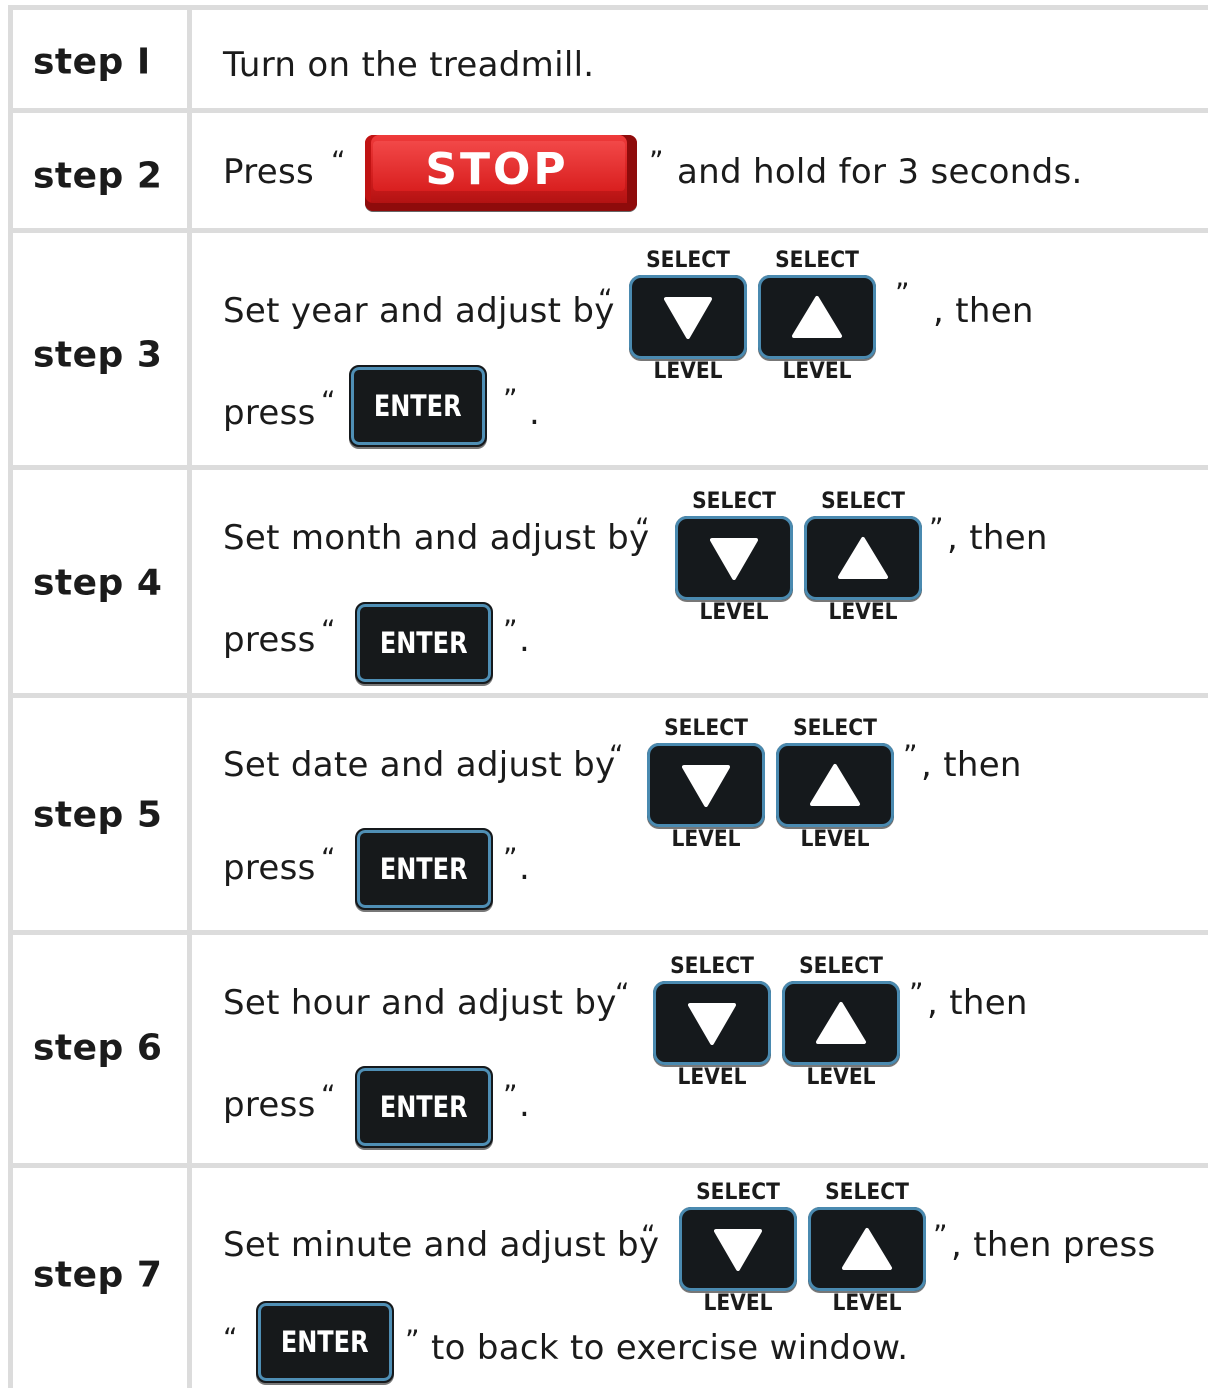 The width and height of the screenshot is (1208, 1393). Describe the element at coordinates (610, 59) in the screenshot. I see `step-row-1: step I Turn on the treadmill.` at that location.